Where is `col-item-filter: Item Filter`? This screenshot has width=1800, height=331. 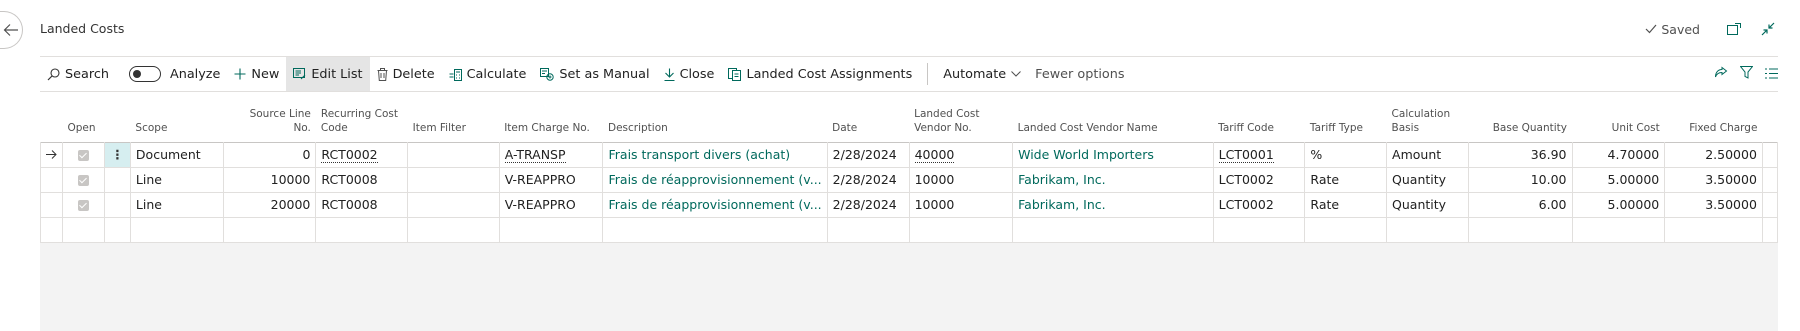
col-item-filter: Item Filter is located at coordinates (454, 117).